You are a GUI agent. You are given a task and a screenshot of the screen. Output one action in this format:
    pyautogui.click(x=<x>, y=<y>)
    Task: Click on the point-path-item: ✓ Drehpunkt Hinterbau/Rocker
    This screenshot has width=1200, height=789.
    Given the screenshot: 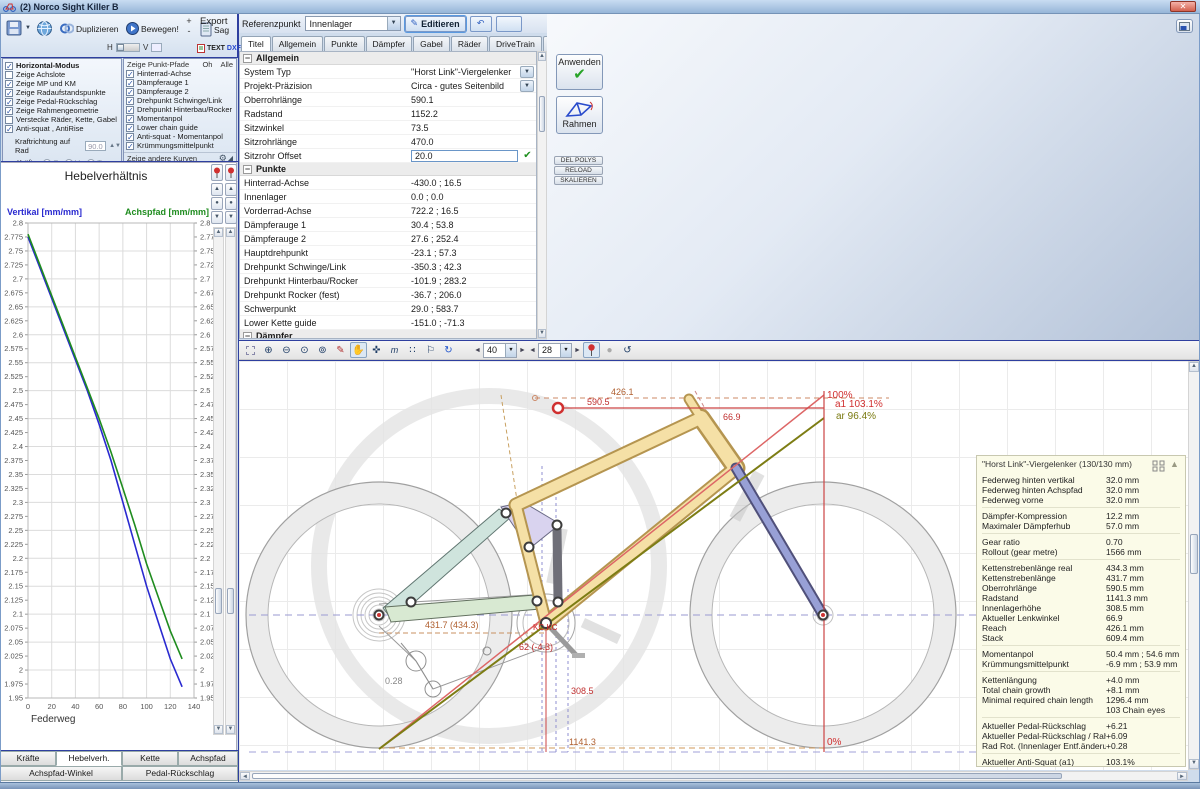 What is the action you would take?
    pyautogui.click(x=180, y=109)
    